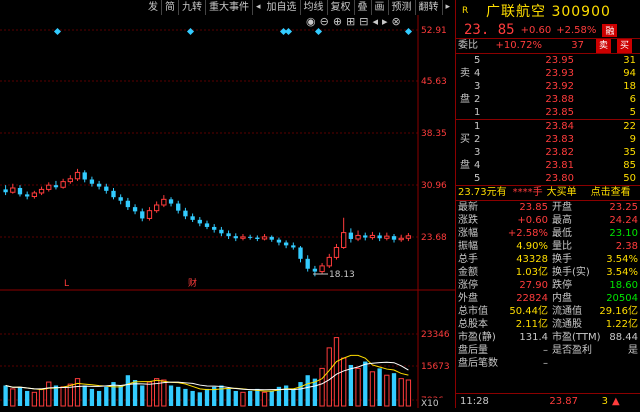  Describe the element at coordinates (548, 311) in the screenshot. I see `quote-stat-row: 总市值 50.44亿 流通值 29.16亿` at that location.